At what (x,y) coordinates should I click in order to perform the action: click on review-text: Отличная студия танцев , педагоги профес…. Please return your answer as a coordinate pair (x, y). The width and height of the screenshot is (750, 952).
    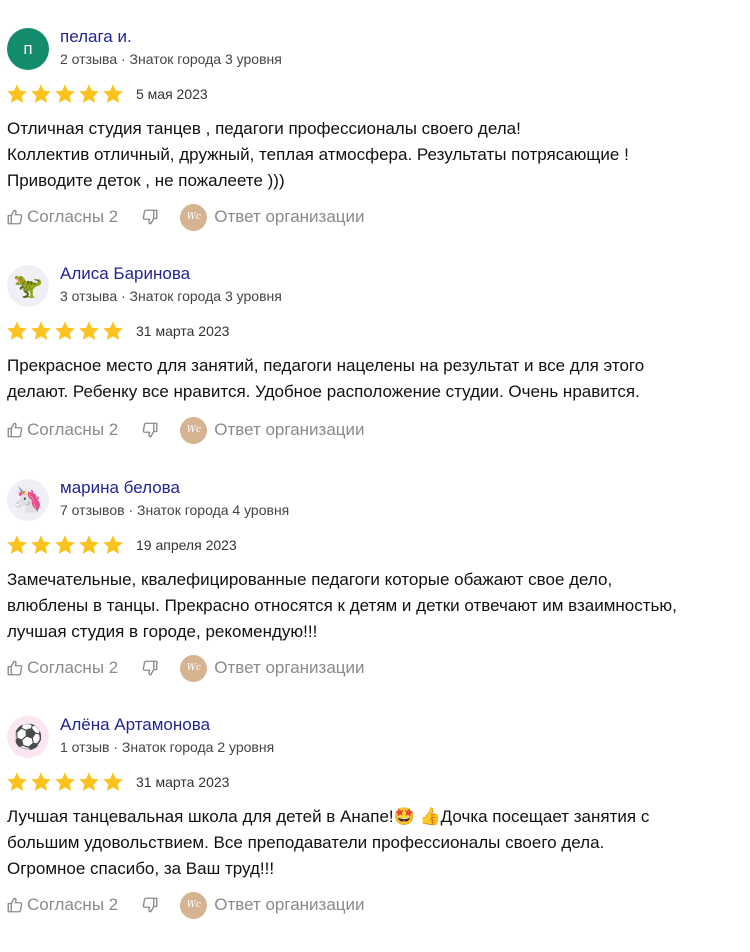
    Looking at the image, I should click on (318, 154).